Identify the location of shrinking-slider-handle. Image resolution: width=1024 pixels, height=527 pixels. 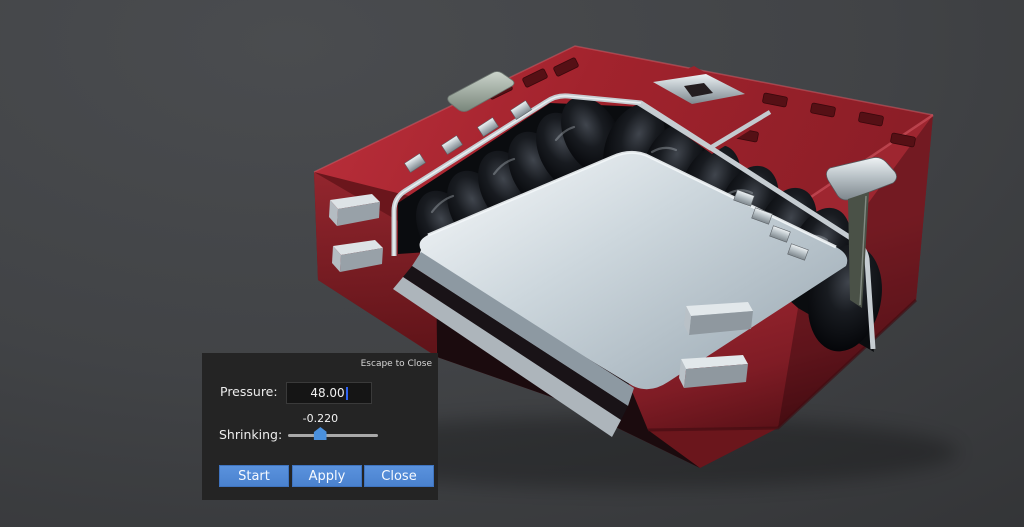
(320, 433).